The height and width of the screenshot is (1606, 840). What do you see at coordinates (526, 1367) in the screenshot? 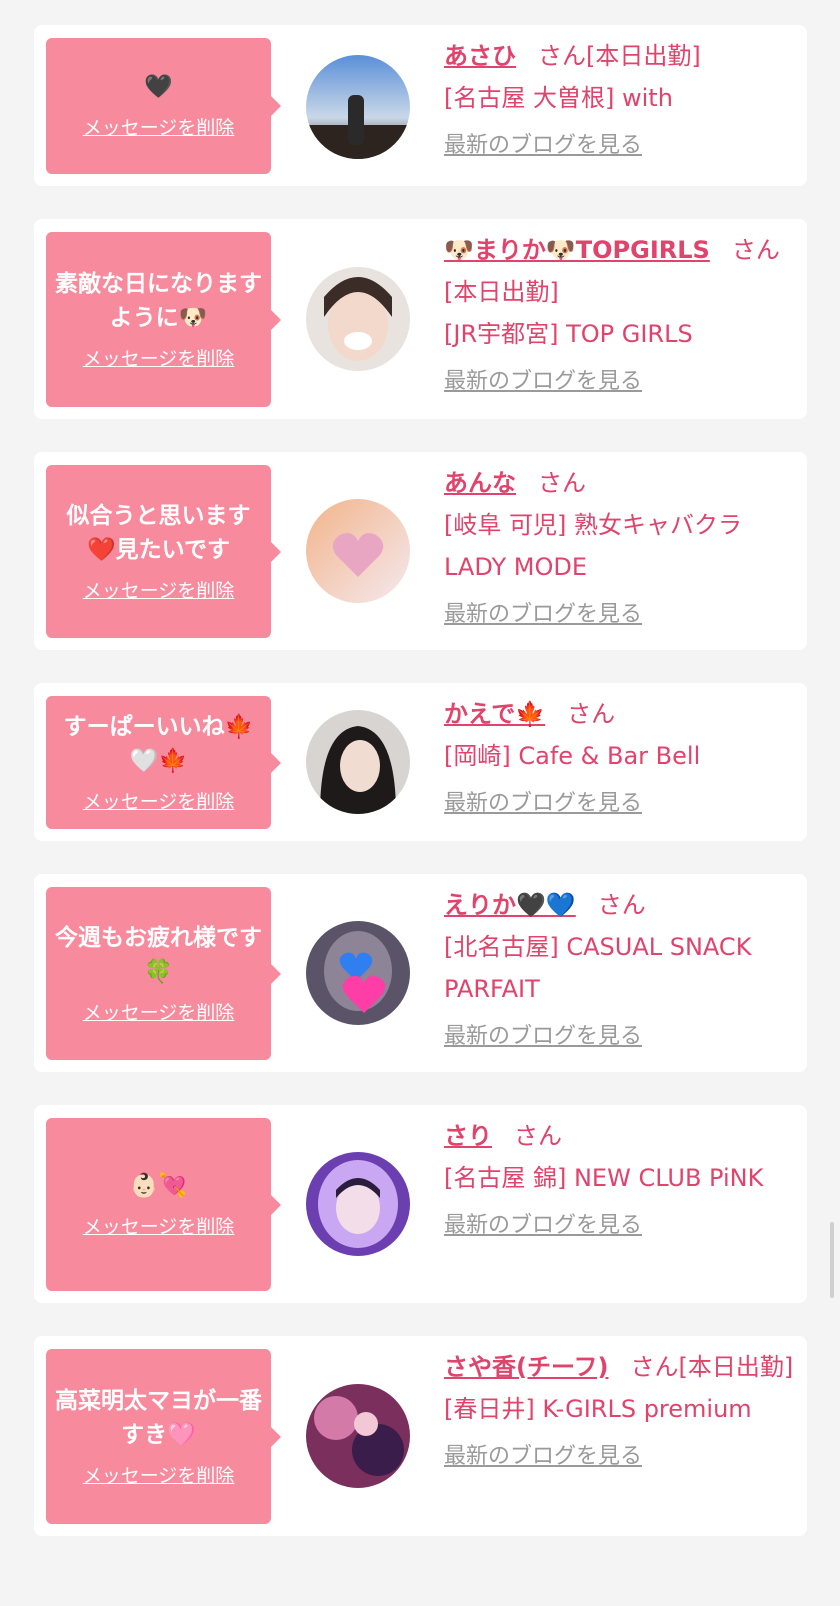
I see `name-link: さや香(チーフ)` at bounding box center [526, 1367].